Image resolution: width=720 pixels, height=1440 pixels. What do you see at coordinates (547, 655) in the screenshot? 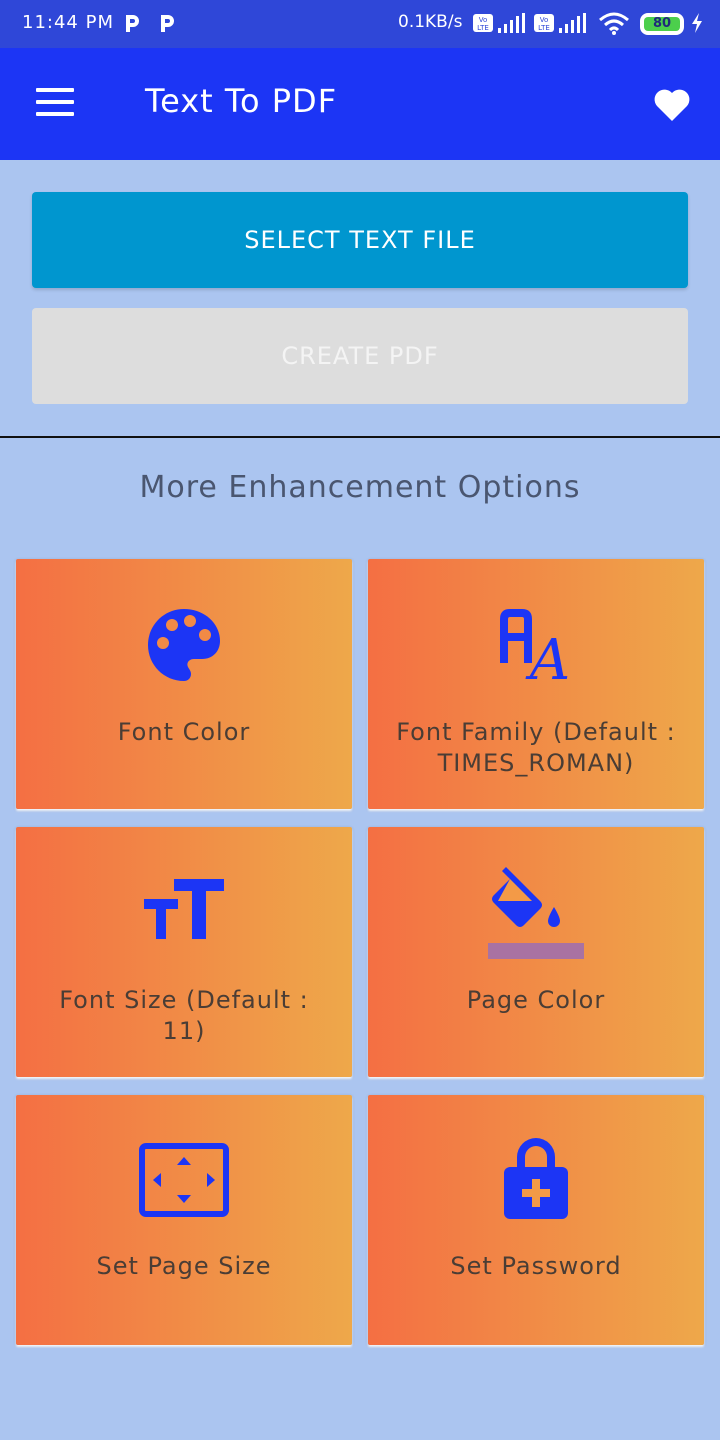
I see `svg-text: A` at bounding box center [547, 655].